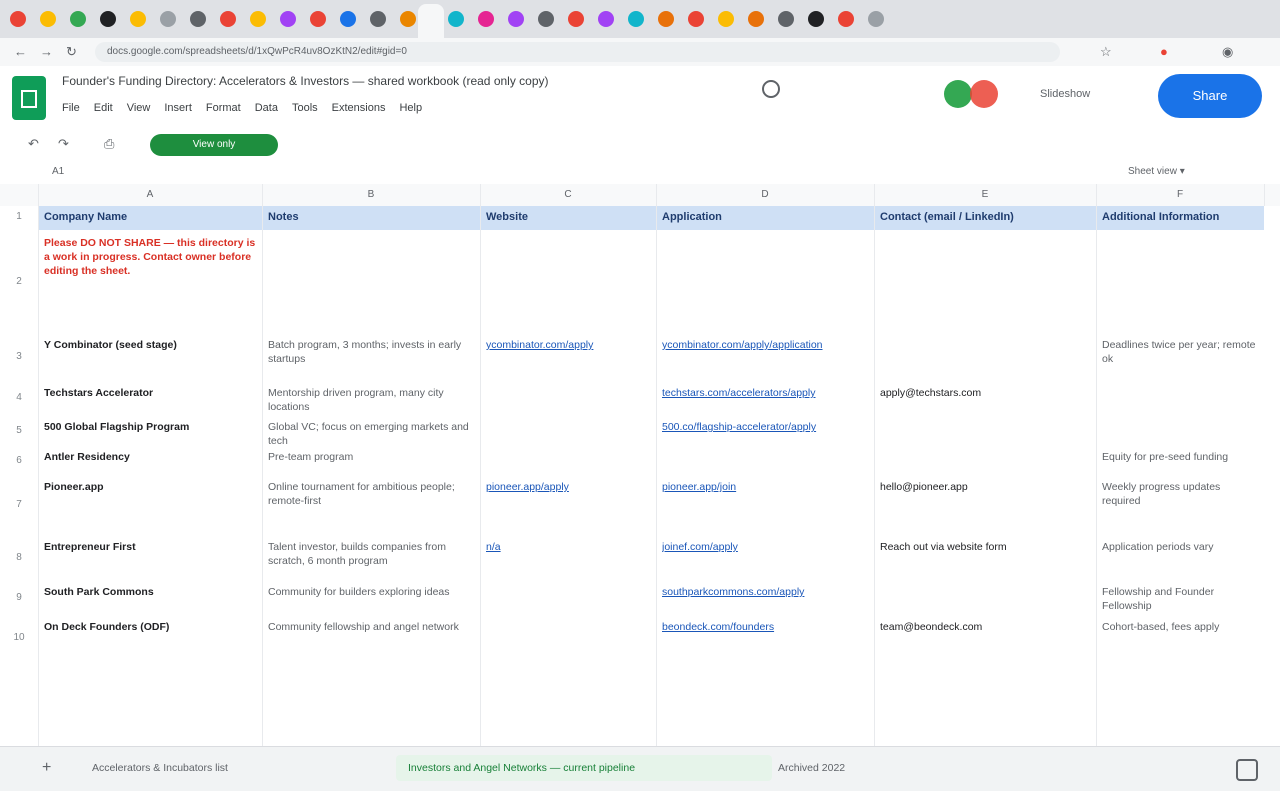 The image size is (1280, 791). I want to click on cell-a: Antler Residency, so click(150, 457).